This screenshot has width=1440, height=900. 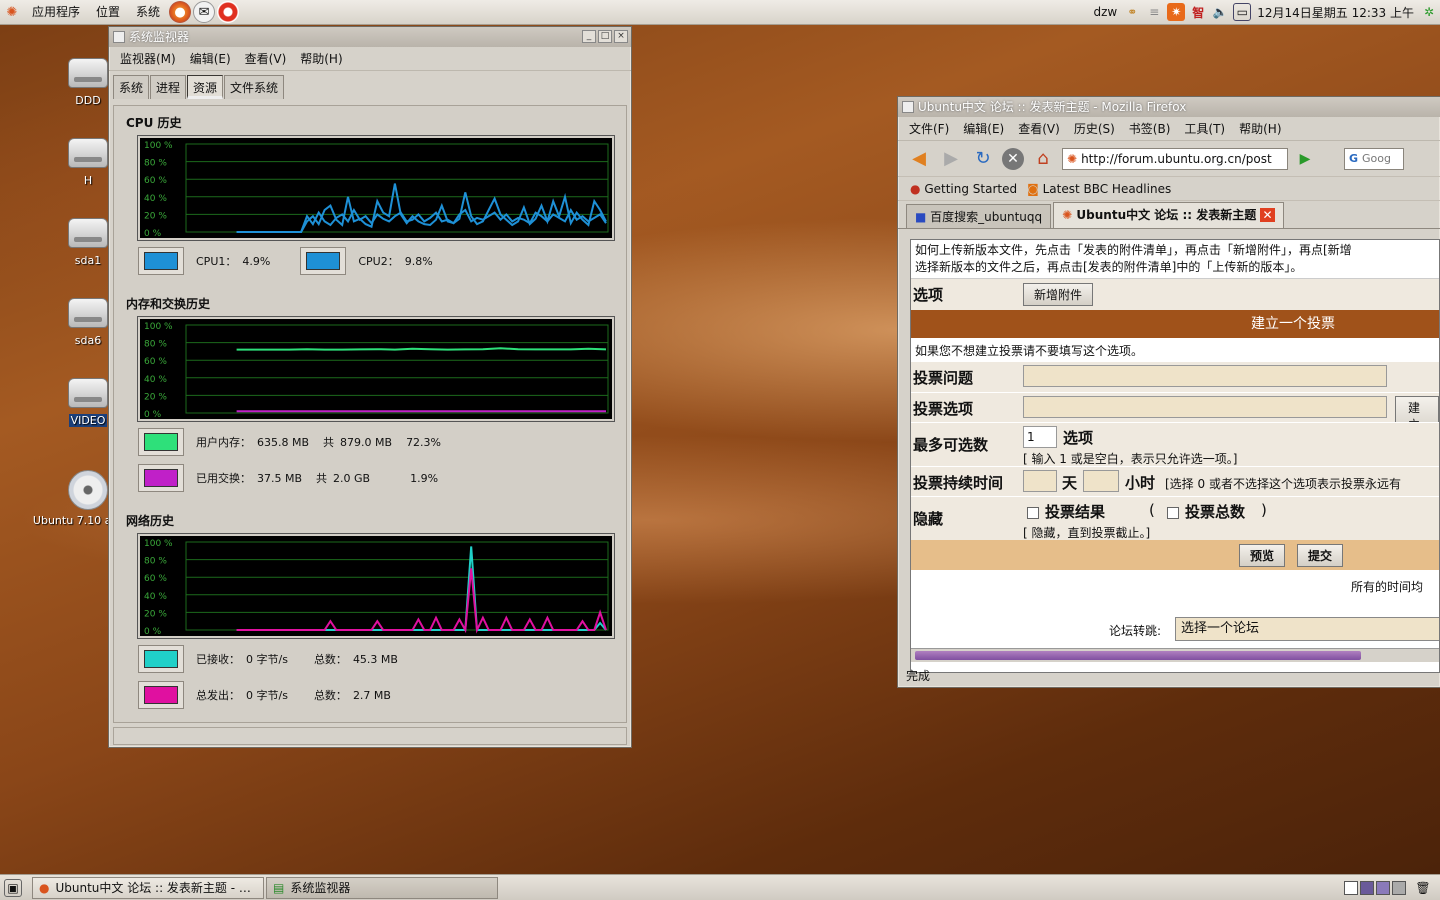 What do you see at coordinates (228, 12) in the screenshot?
I see `help-launcher-icon` at bounding box center [228, 12].